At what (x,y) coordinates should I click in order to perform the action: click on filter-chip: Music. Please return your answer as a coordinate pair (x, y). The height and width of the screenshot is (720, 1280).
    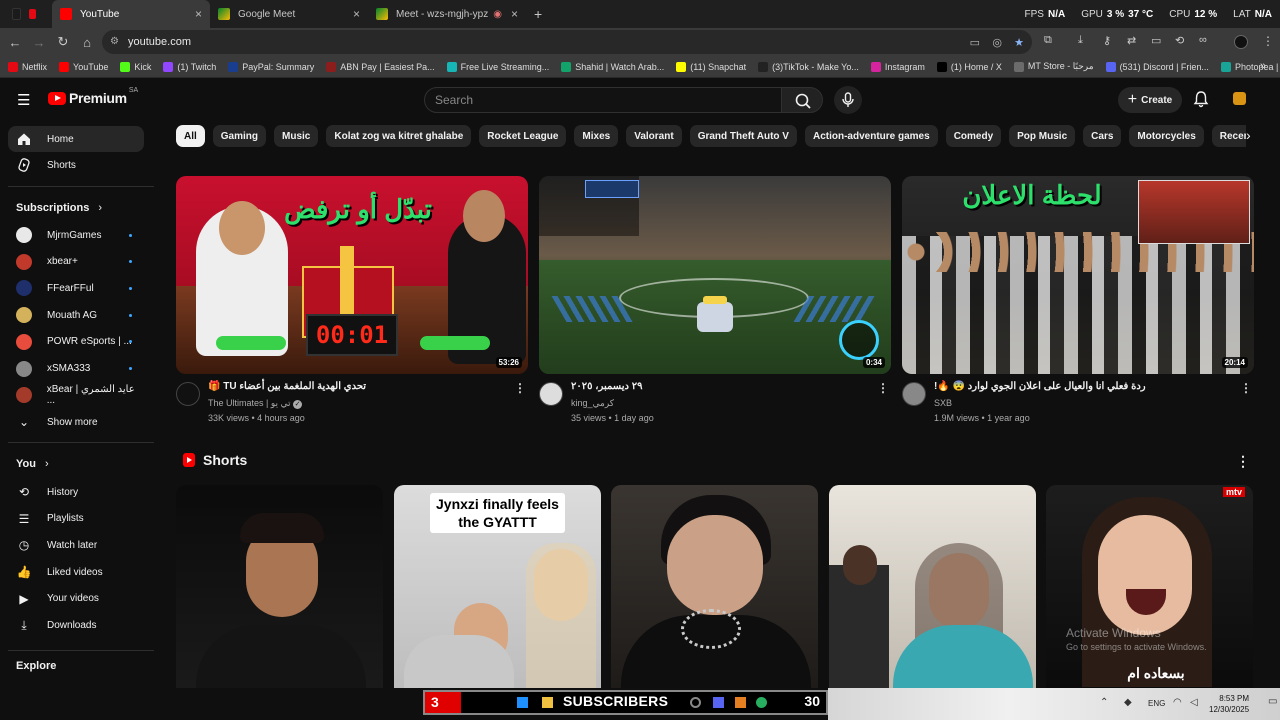
    Looking at the image, I should click on (296, 136).